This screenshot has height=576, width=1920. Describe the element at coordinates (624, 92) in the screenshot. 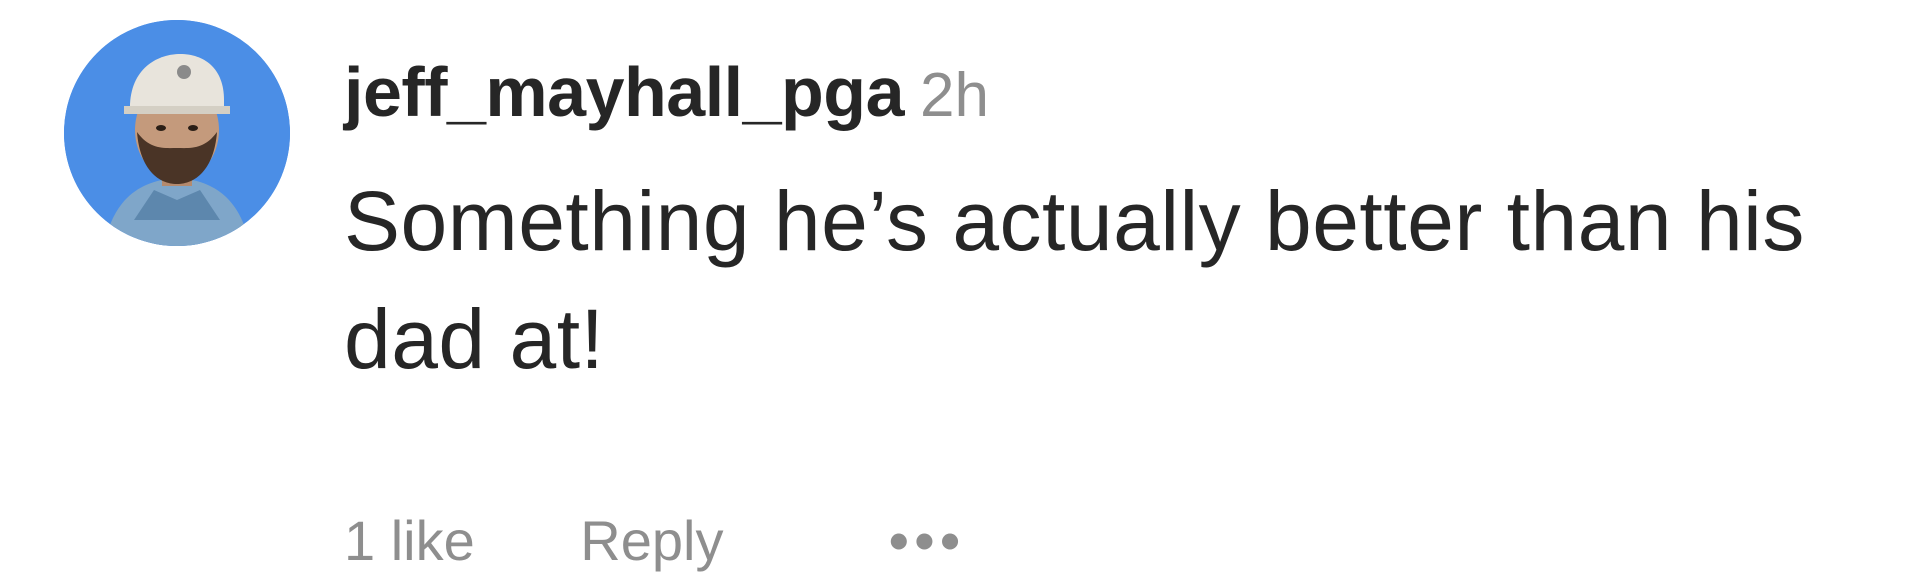

I see `username-link: jeff_mayhall_pga` at that location.